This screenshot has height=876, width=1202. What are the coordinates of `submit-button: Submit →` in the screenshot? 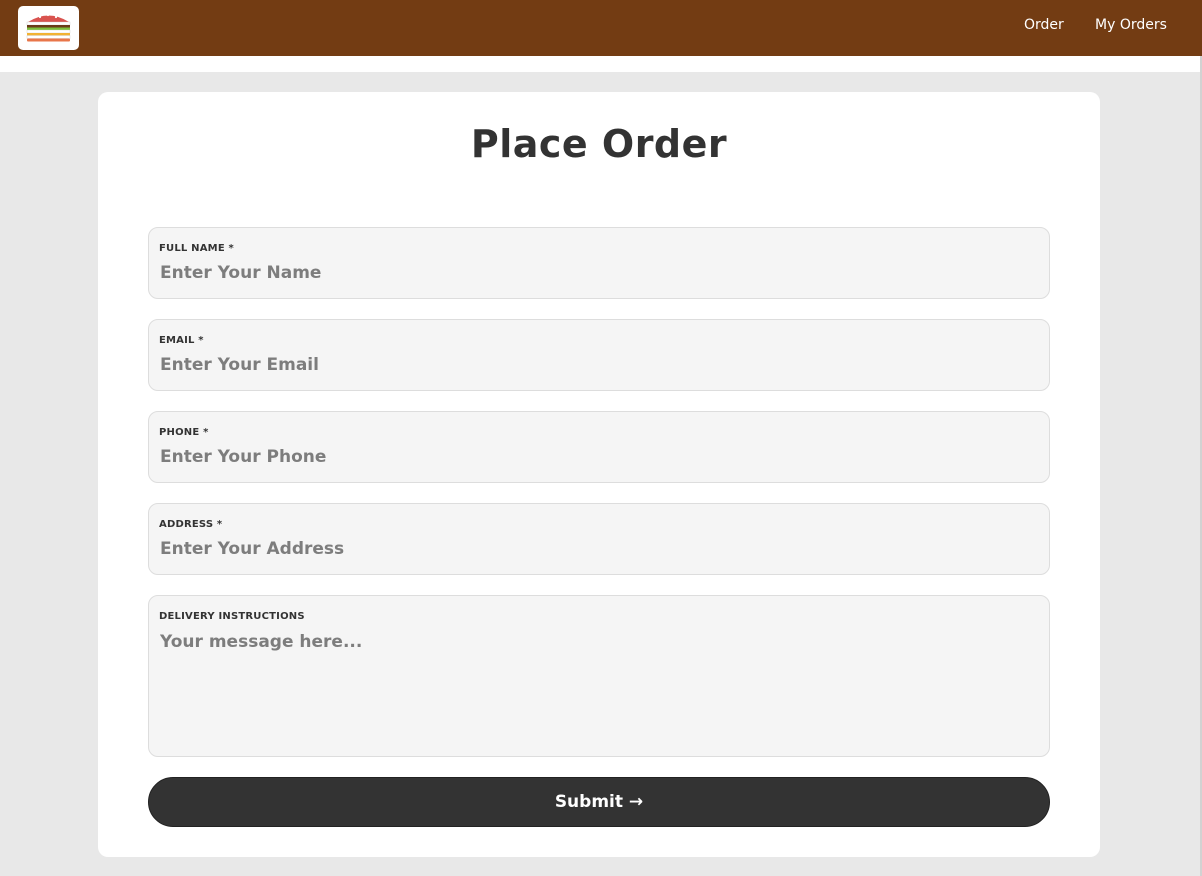 It's located at (599, 802).